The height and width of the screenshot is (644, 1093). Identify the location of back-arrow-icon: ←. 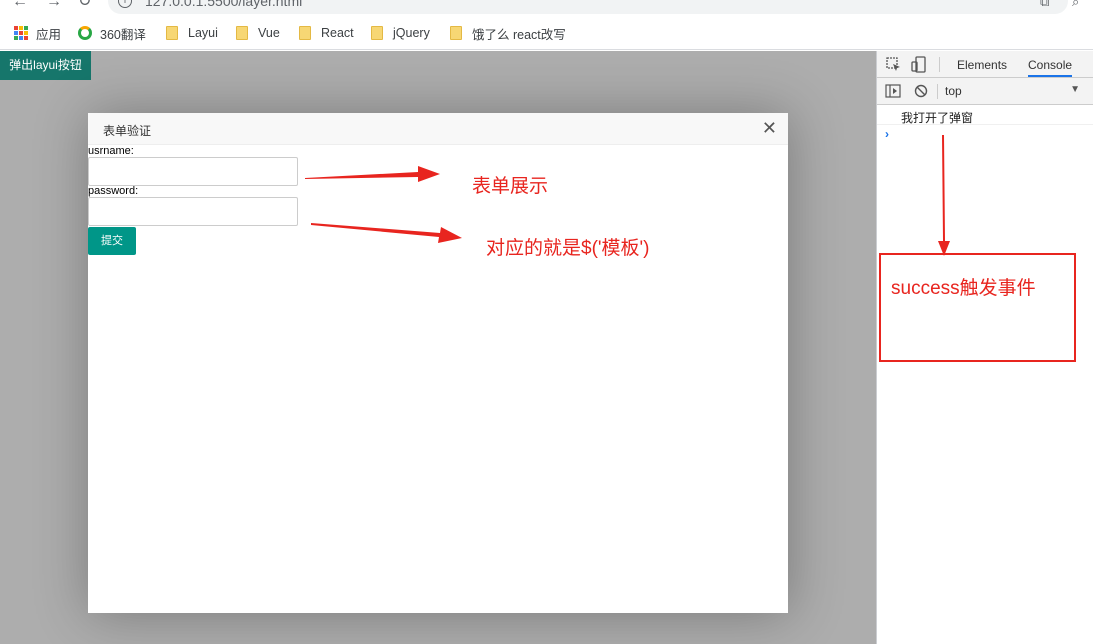
(20, 5).